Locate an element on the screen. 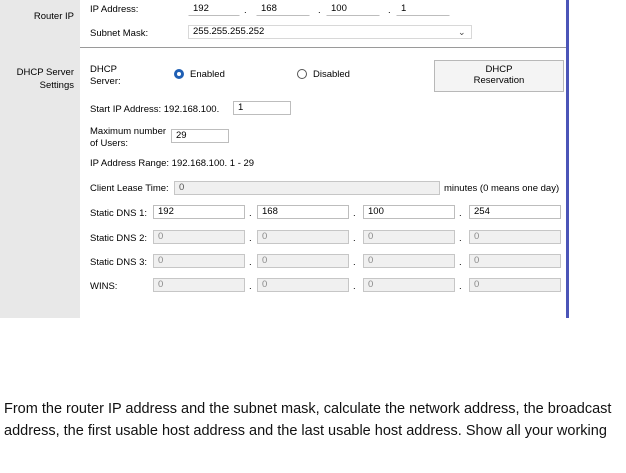 The height and width of the screenshot is (473, 626). dns3-octet-2: 0 is located at coordinates (303, 261).